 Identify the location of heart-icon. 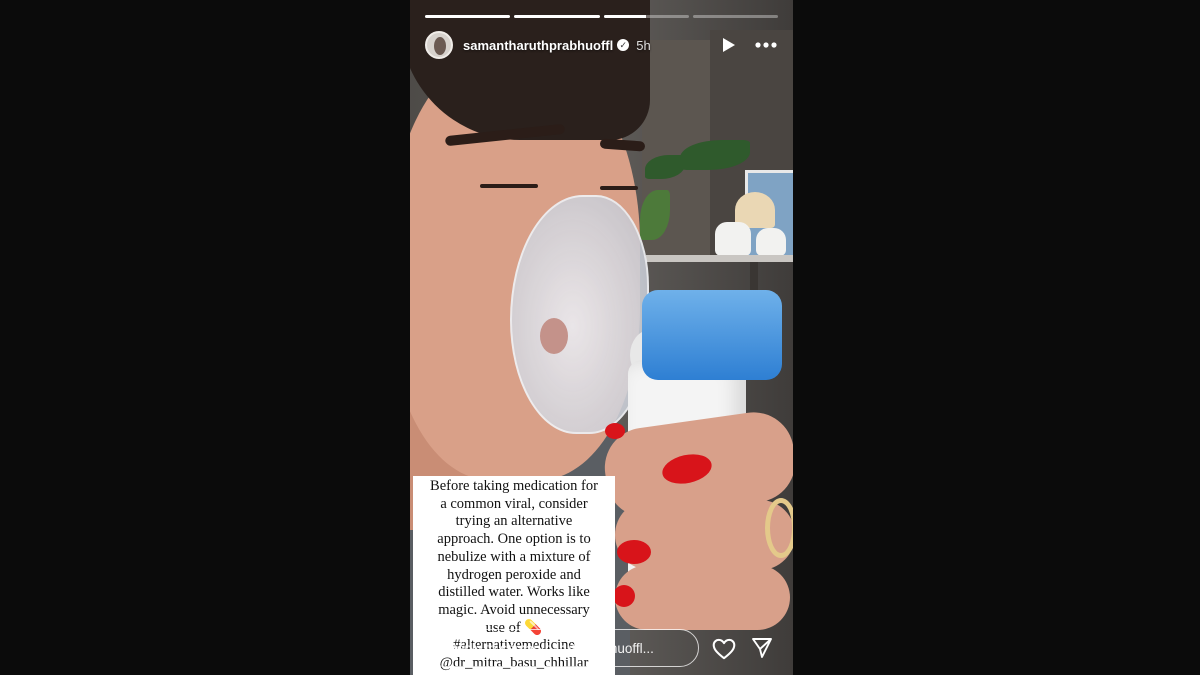
(724, 649).